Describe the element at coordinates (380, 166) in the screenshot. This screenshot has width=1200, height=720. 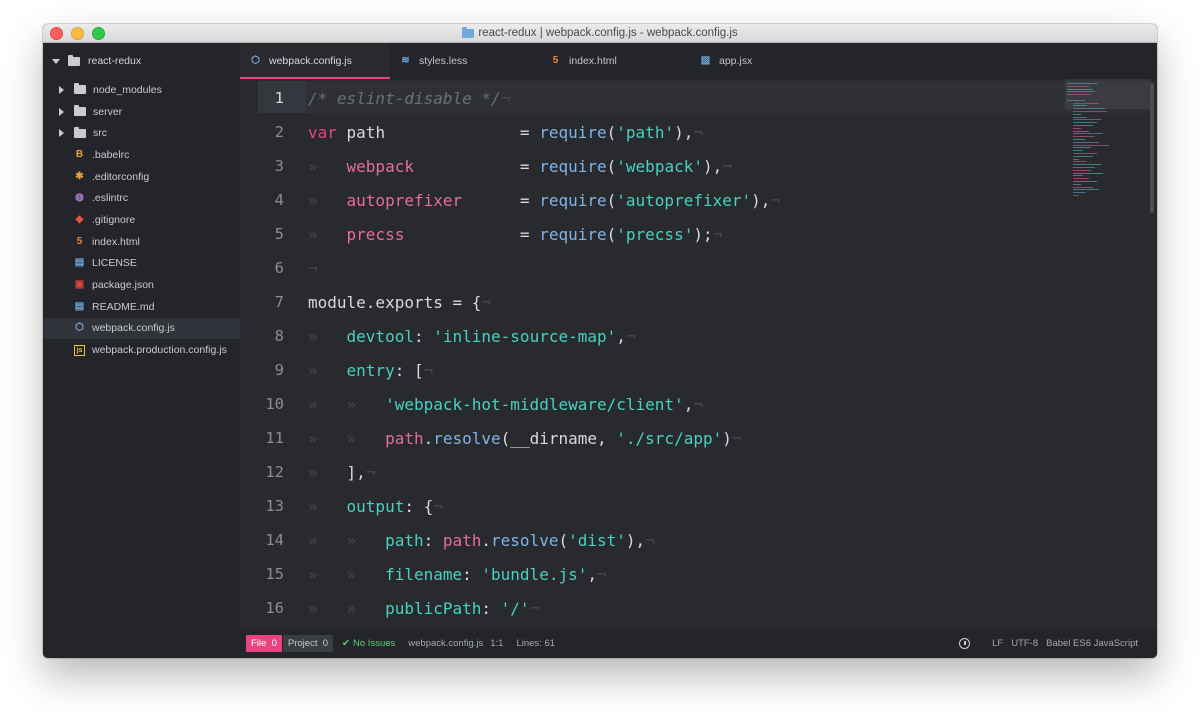
I see `code-token: webpack` at that location.